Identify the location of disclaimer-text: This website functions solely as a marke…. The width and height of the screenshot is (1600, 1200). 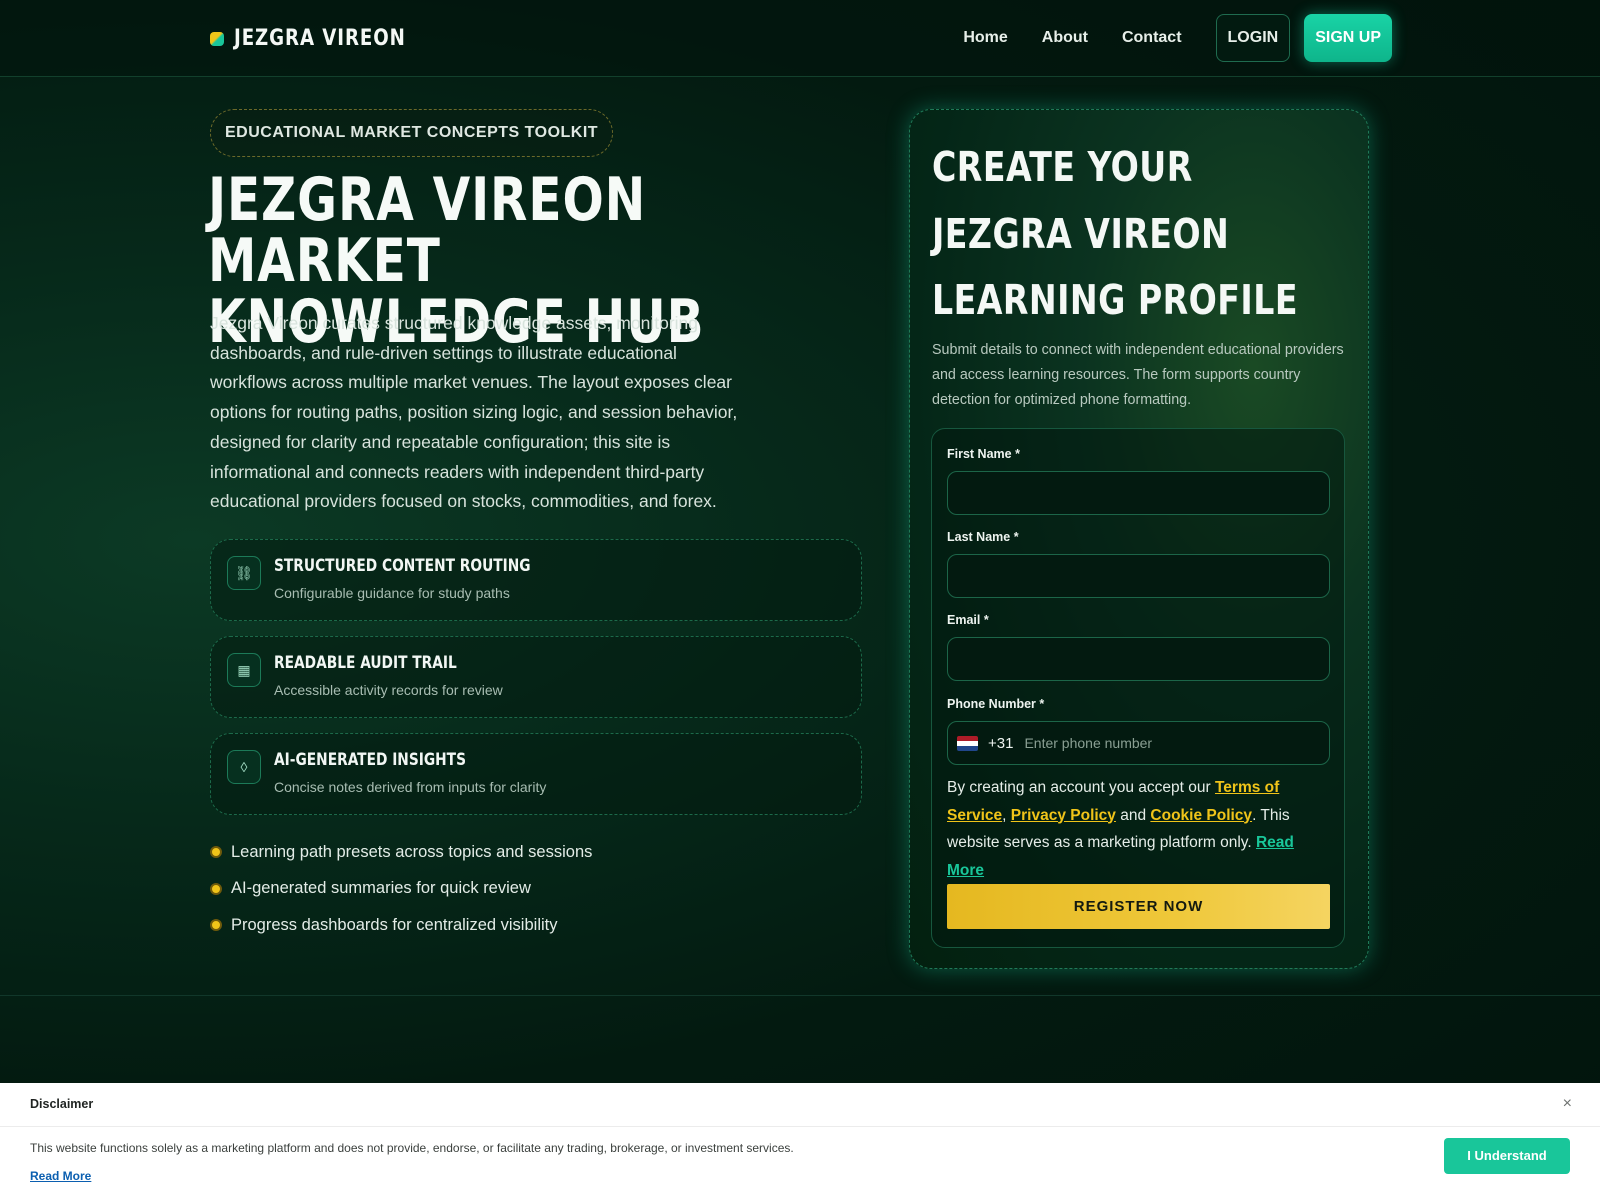
(412, 1148).